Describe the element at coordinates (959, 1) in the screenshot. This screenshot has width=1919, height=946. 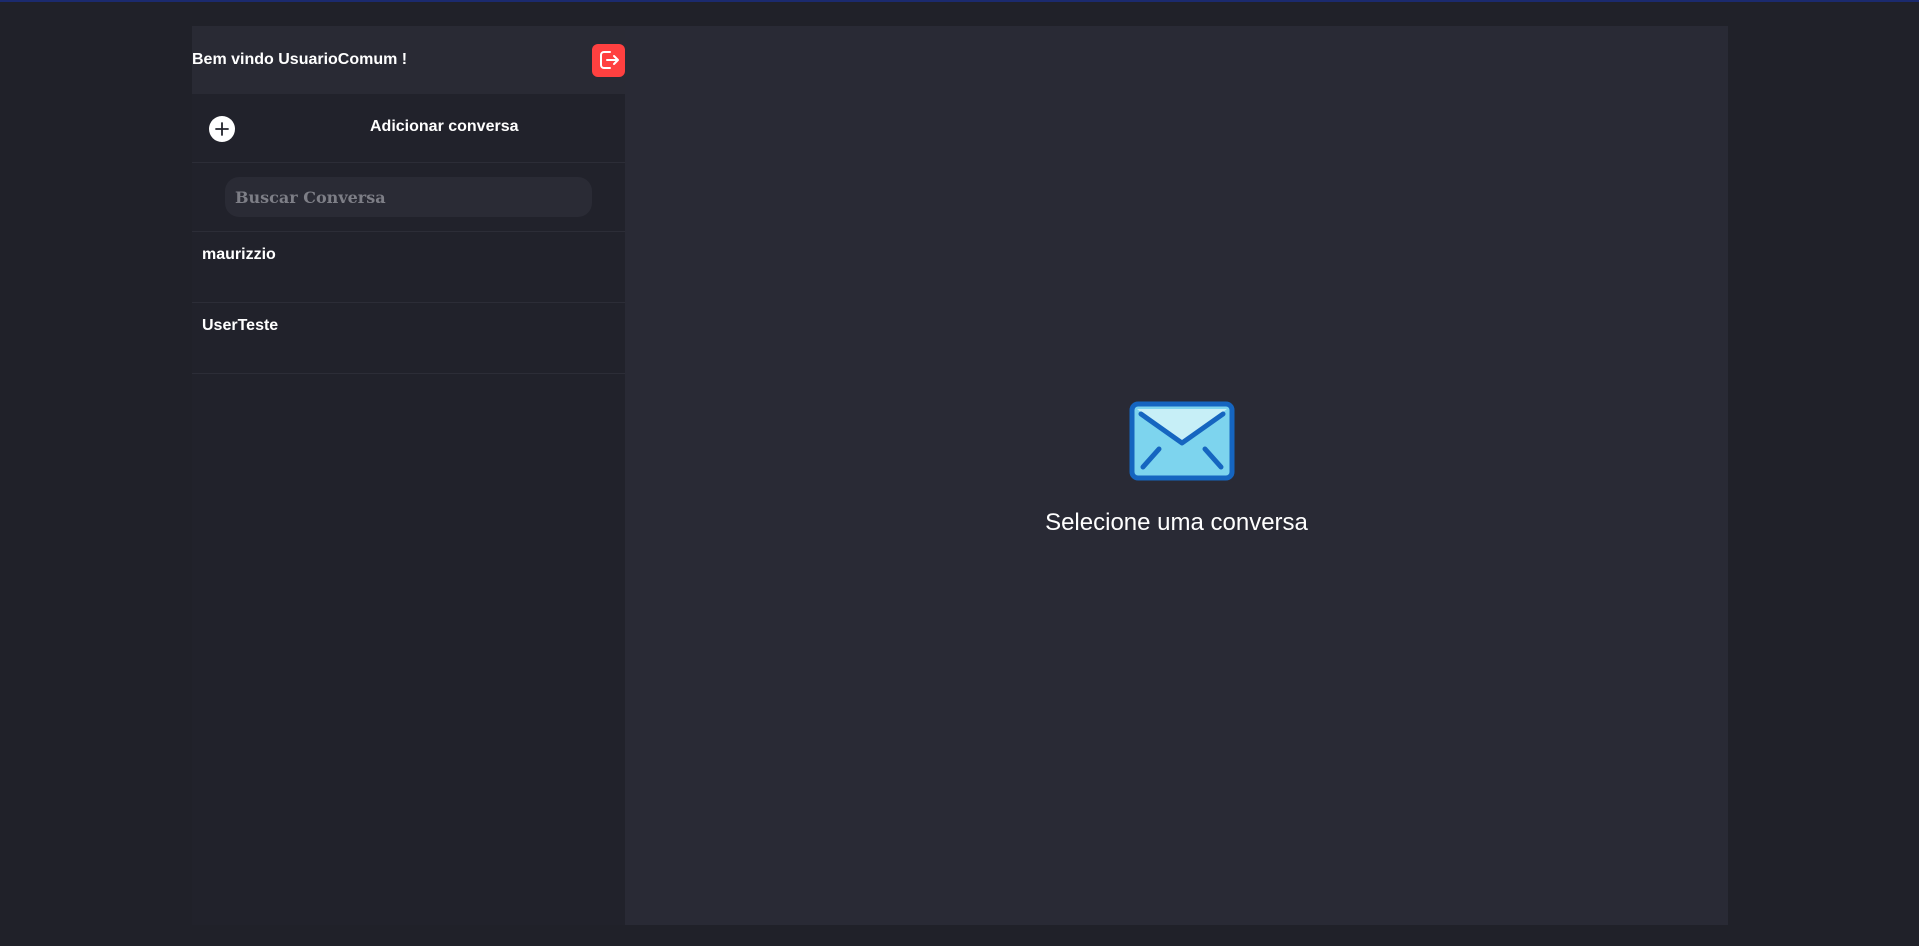
I see `top-accent-line` at that location.